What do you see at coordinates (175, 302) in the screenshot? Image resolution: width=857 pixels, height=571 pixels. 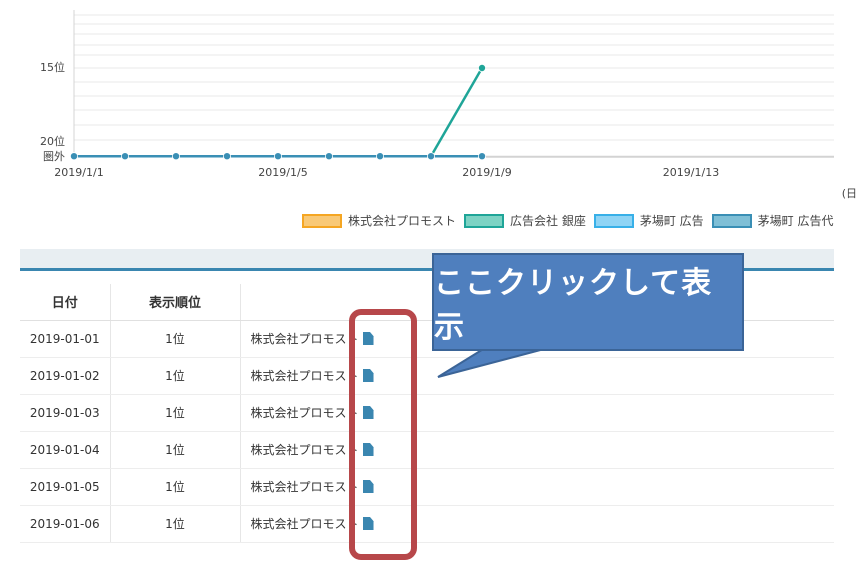 I see `header-rank: 表示順位` at bounding box center [175, 302].